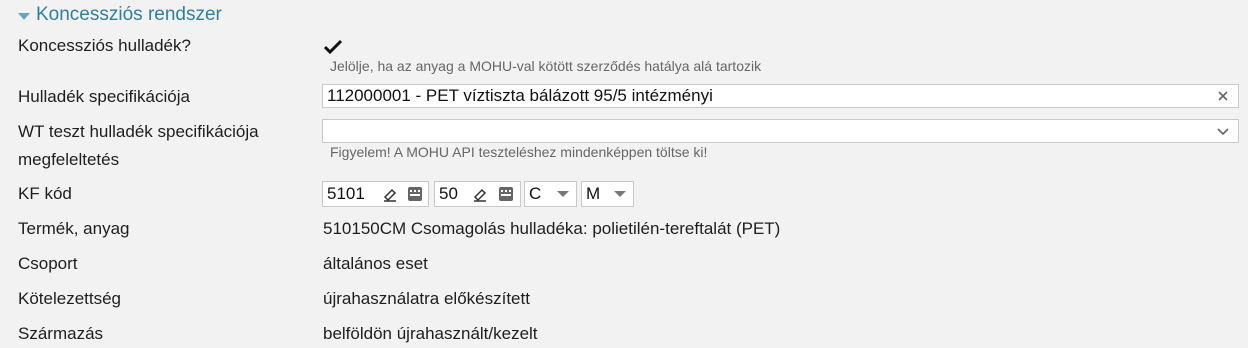  I want to click on kotelezettseg-value: újrahasználatra előkészített, so click(426, 298).